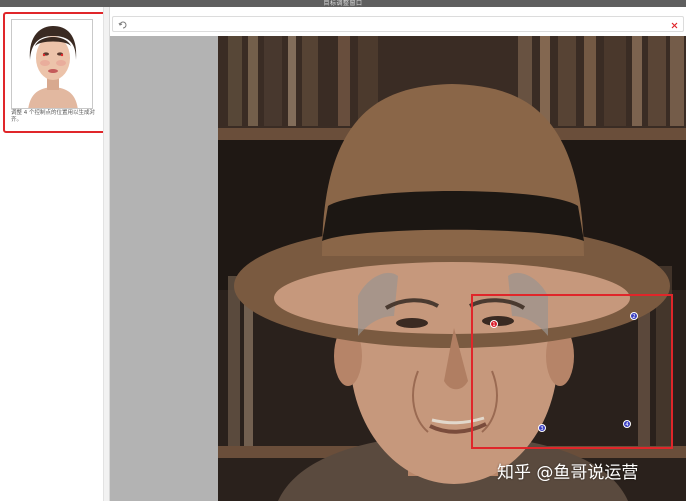 The width and height of the screenshot is (686, 501). What do you see at coordinates (568, 473) in the screenshot?
I see `watermark: 知乎 @鱼哥说运营` at bounding box center [568, 473].